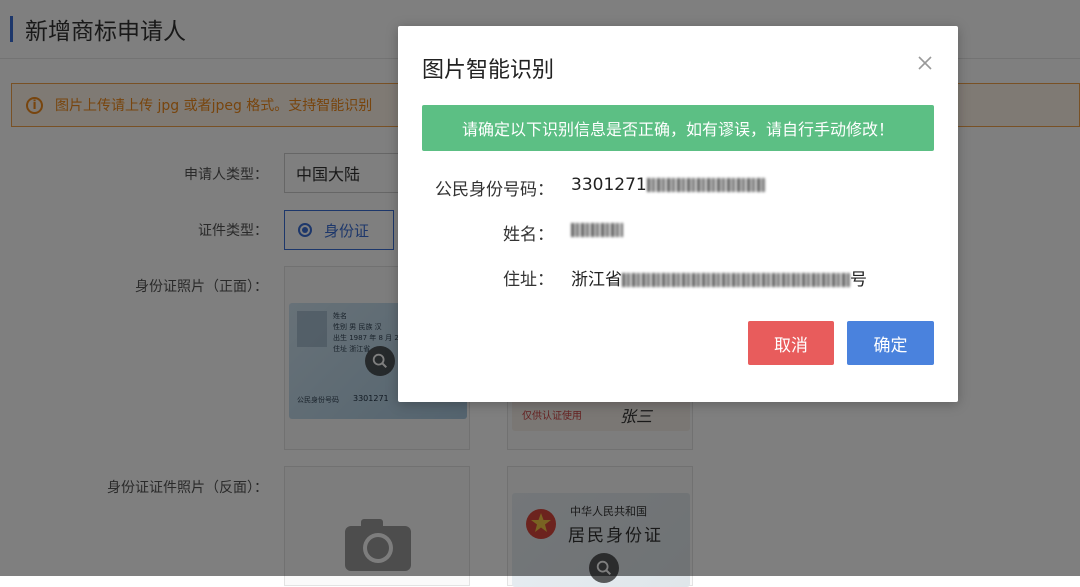  I want to click on dialog-title: 图片智能识别, so click(488, 70).